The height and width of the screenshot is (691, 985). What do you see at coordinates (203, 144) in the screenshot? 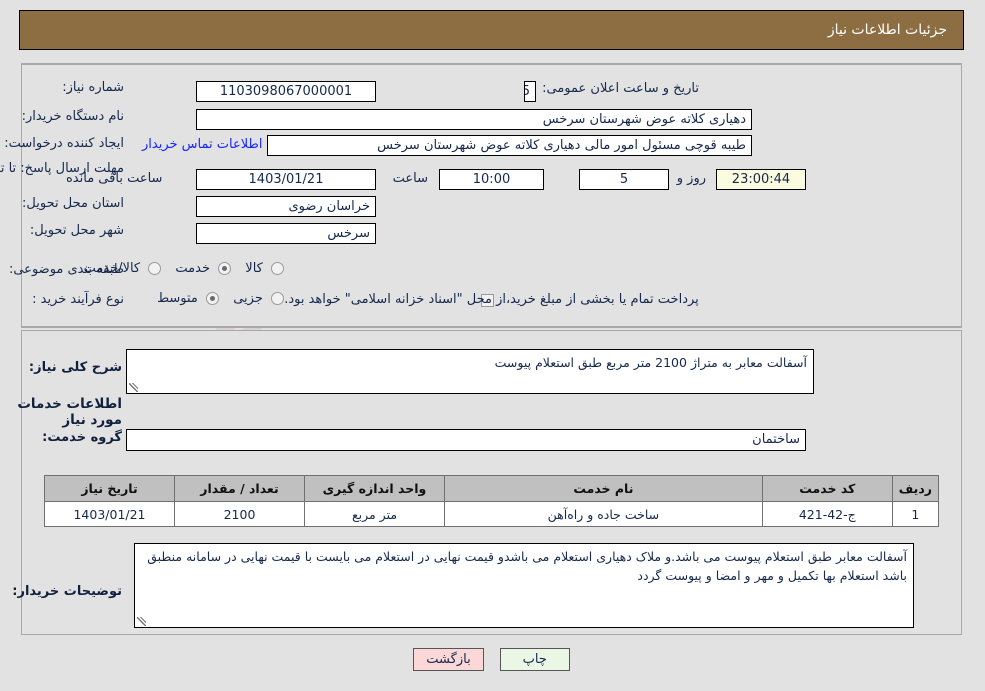
I see `buyer-contact-link: اطلاعات تماس خریدار` at bounding box center [203, 144].